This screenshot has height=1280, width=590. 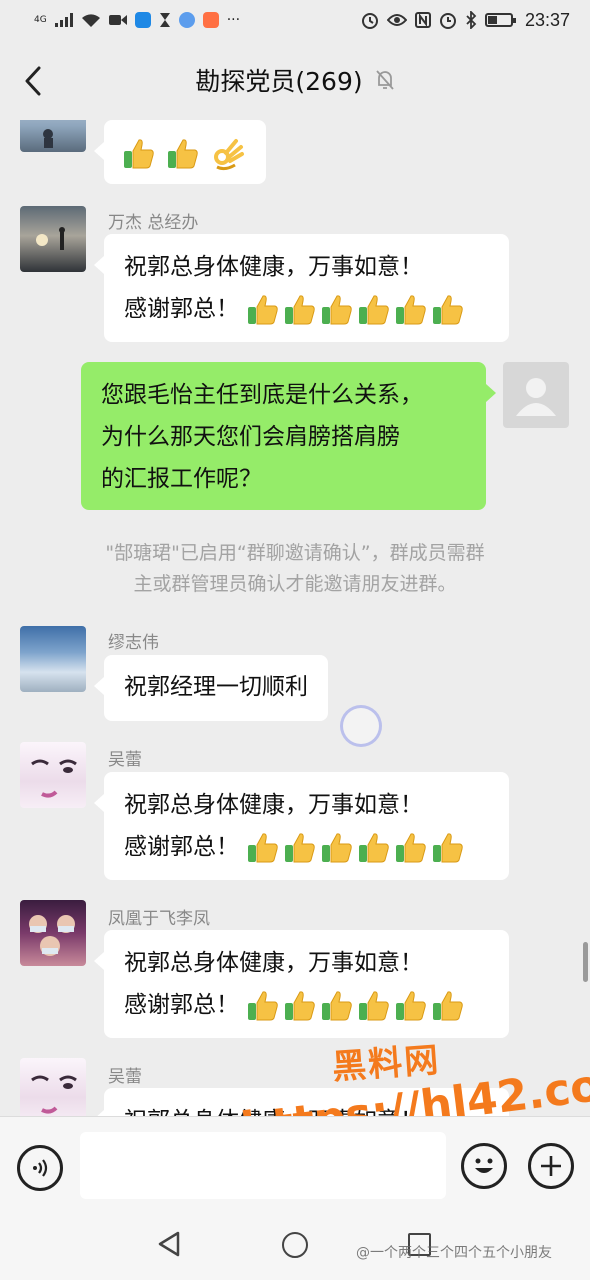 What do you see at coordinates (295, 569) in the screenshot?
I see `system-notice: "郜瑭珺"已启用“群聊邀请确认”，群成员需群 主或群管理员确认才能邀请朋友进群。` at bounding box center [295, 569].